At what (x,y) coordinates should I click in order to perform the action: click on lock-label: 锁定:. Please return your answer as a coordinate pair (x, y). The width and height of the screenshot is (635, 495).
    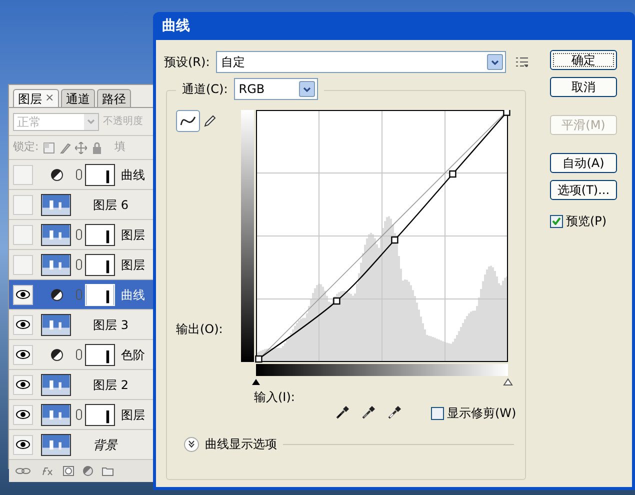
    Looking at the image, I should click on (26, 147).